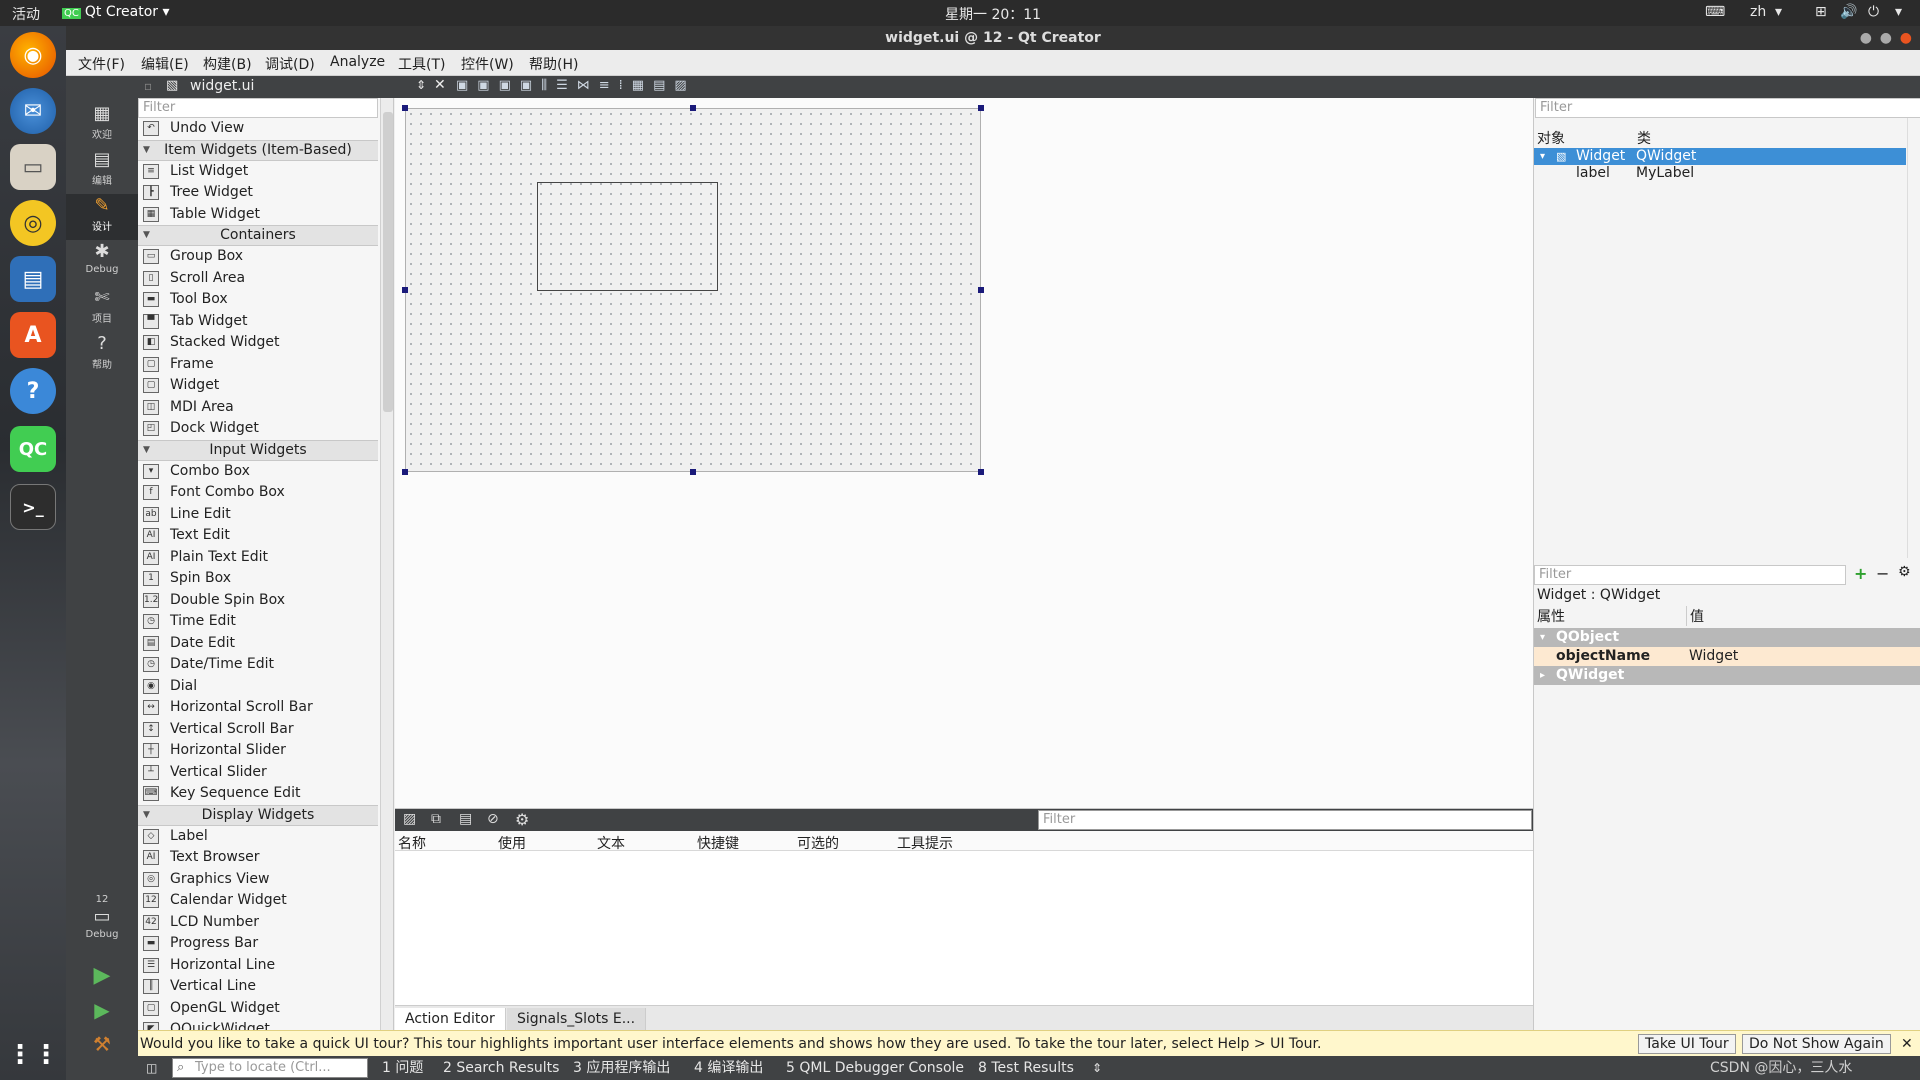 This screenshot has height=1080, width=1920. I want to click on run-button: ▶, so click(102, 981).